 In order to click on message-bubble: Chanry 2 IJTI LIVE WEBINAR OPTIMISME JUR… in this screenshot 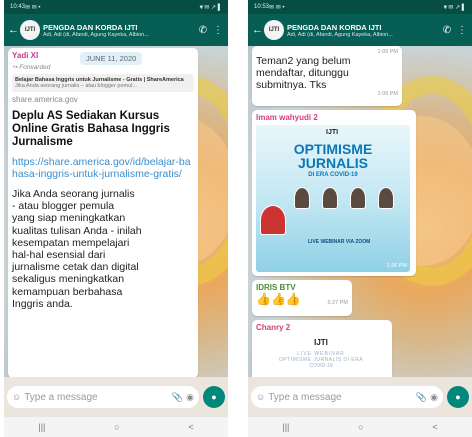, I will do `click(322, 348)`.